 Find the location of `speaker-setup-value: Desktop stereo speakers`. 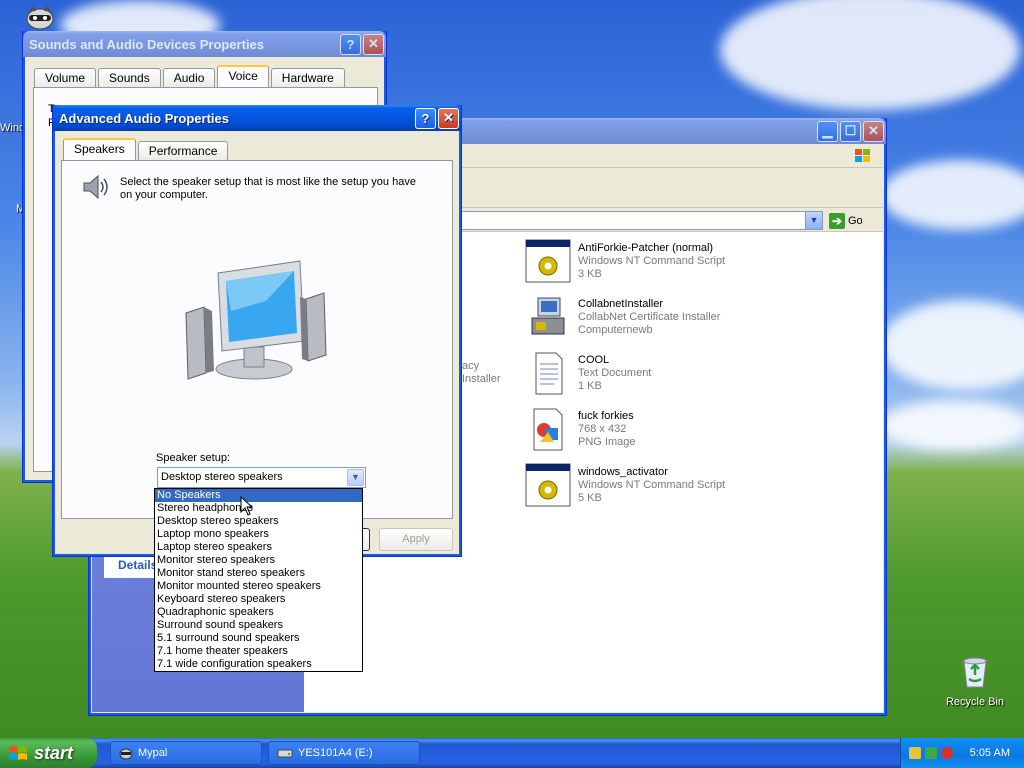

speaker-setup-value: Desktop stereo speakers is located at coordinates (222, 477).